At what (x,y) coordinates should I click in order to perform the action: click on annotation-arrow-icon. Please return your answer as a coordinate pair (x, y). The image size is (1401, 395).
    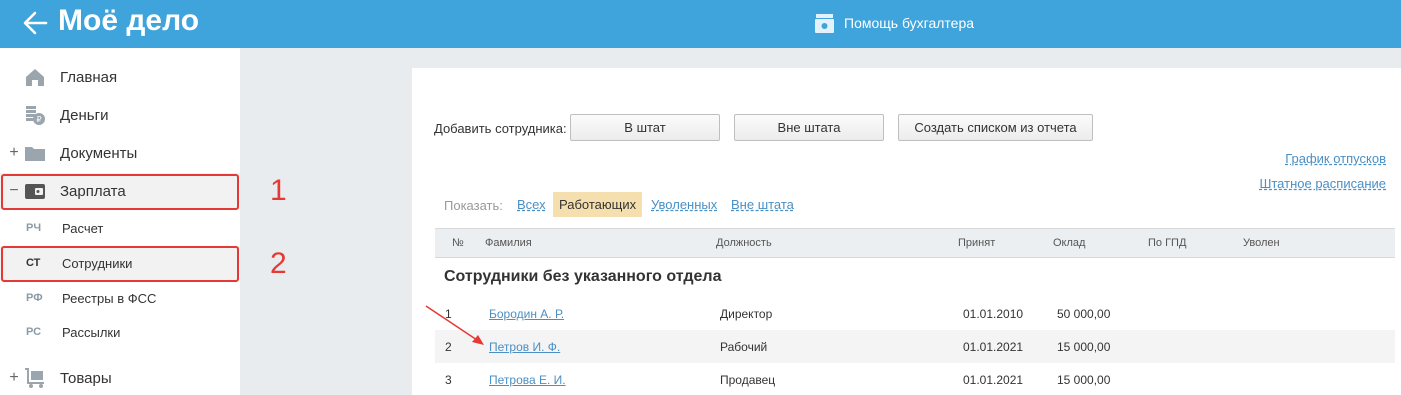
    Looking at the image, I should click on (454, 325).